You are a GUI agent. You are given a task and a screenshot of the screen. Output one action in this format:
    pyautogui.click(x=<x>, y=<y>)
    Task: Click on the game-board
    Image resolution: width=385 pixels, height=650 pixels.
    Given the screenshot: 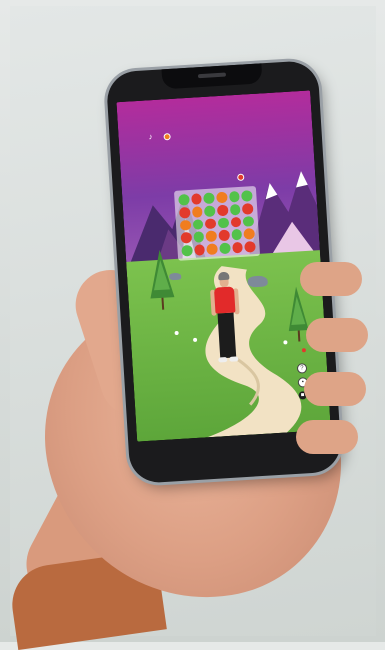 What is the action you would take?
    pyautogui.click(x=217, y=223)
    